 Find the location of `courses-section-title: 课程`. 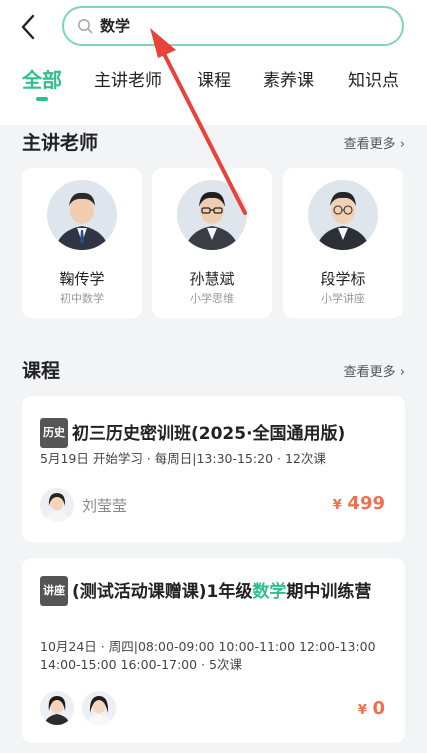

courses-section-title: 课程 is located at coordinates (41, 371).